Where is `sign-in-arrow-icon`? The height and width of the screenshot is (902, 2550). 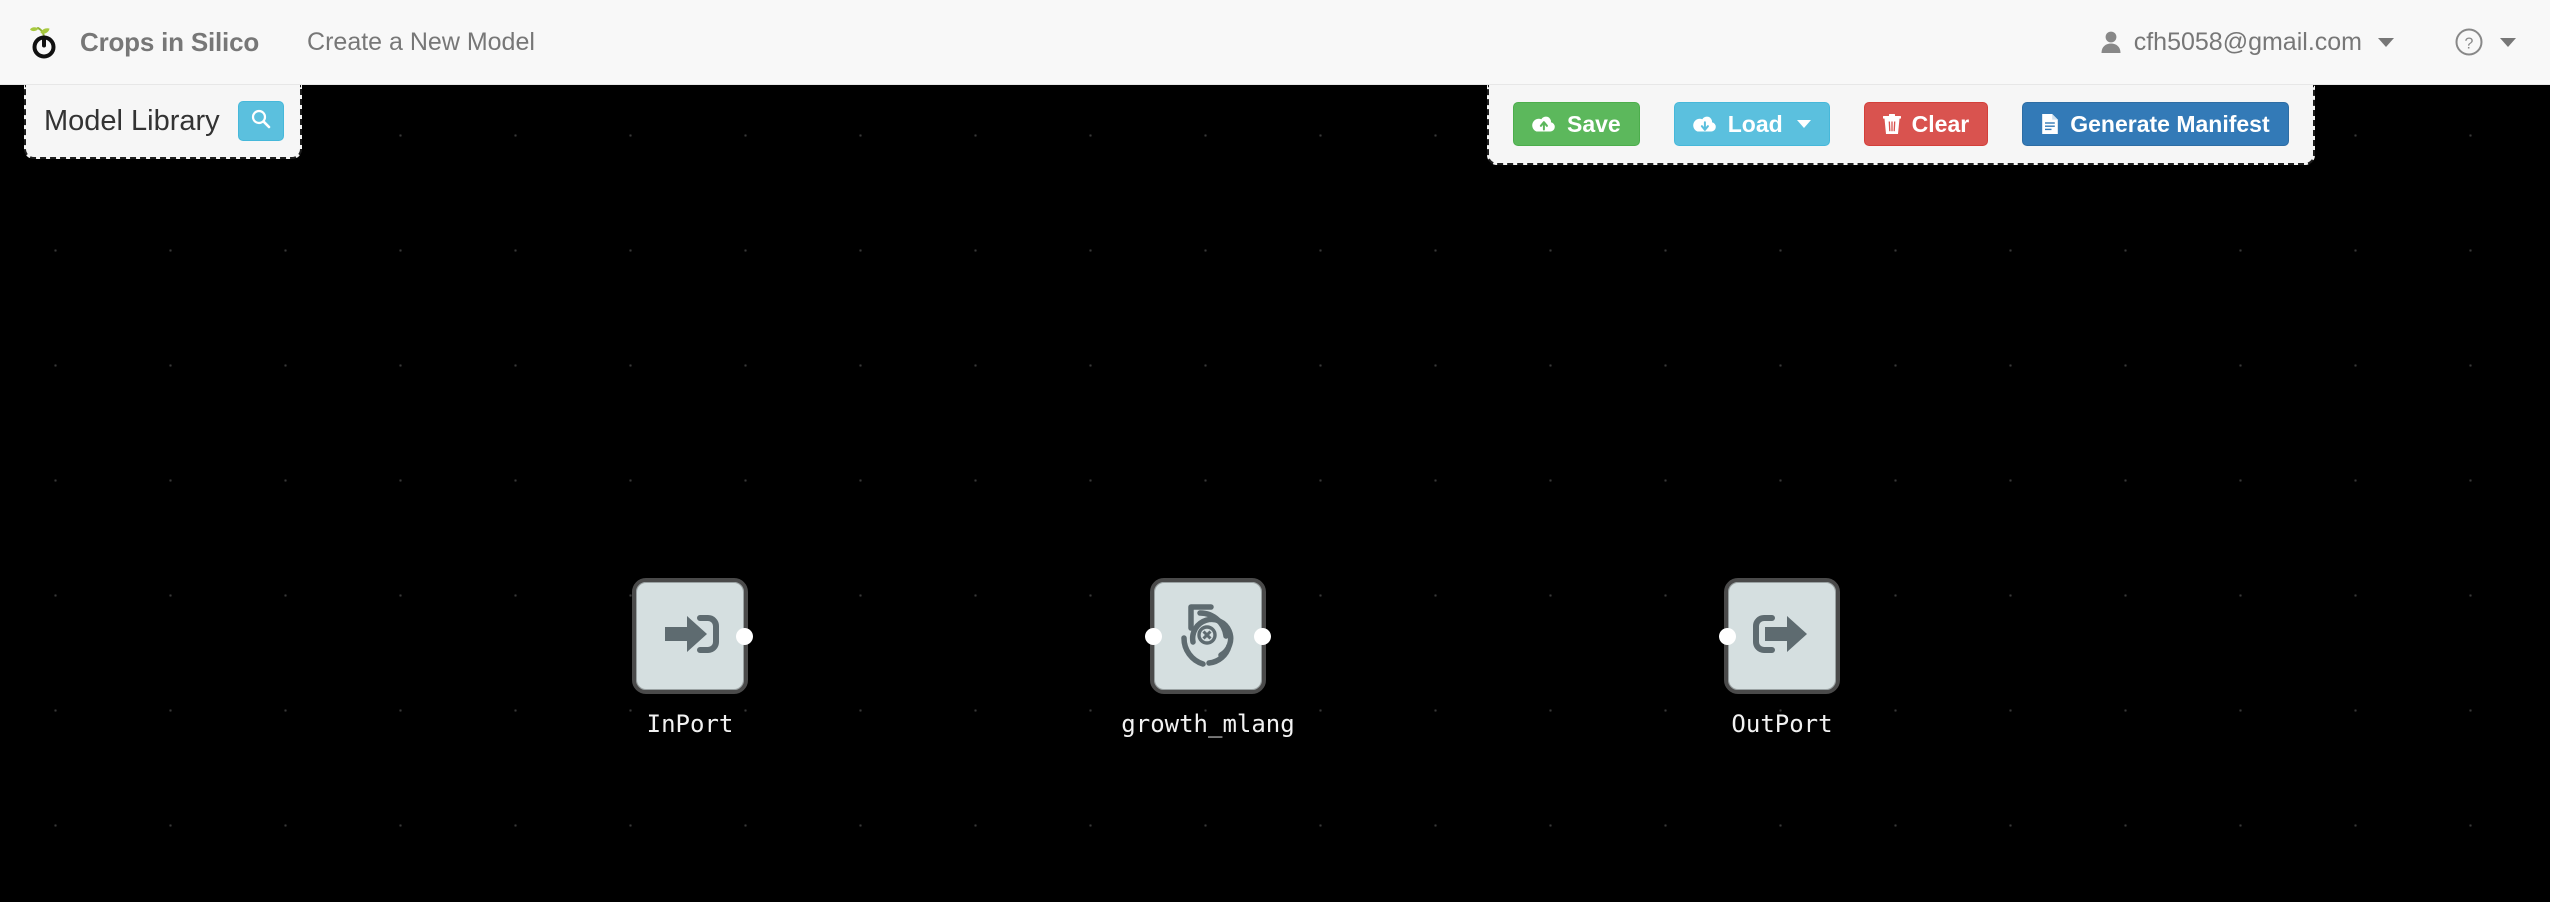 sign-in-arrow-icon is located at coordinates (690, 636).